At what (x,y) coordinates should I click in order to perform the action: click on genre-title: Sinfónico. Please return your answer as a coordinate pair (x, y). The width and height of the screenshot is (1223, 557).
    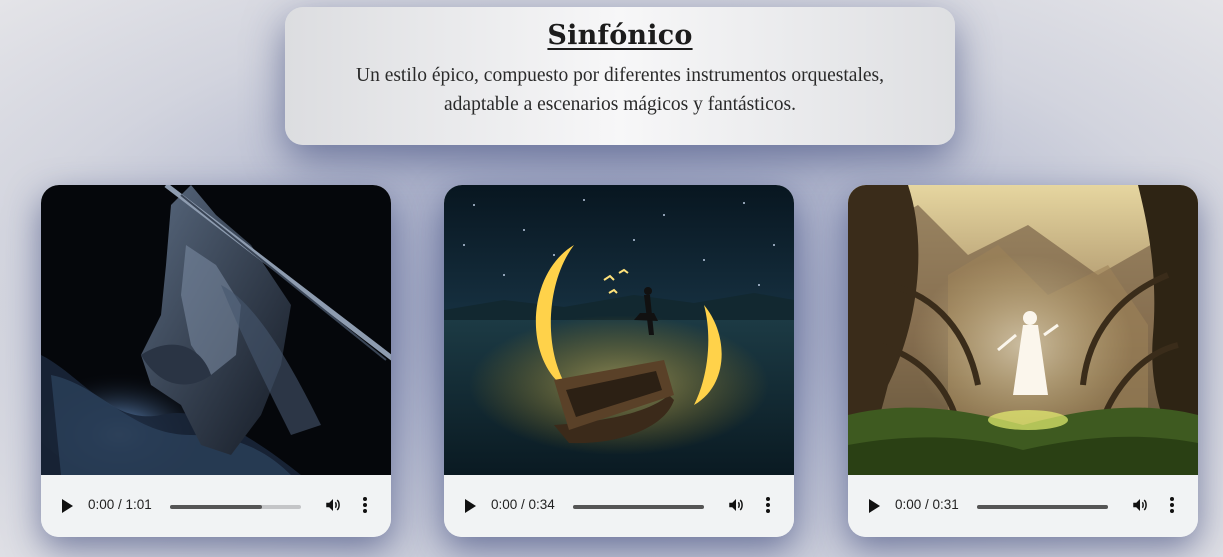
    Looking at the image, I should click on (620, 35).